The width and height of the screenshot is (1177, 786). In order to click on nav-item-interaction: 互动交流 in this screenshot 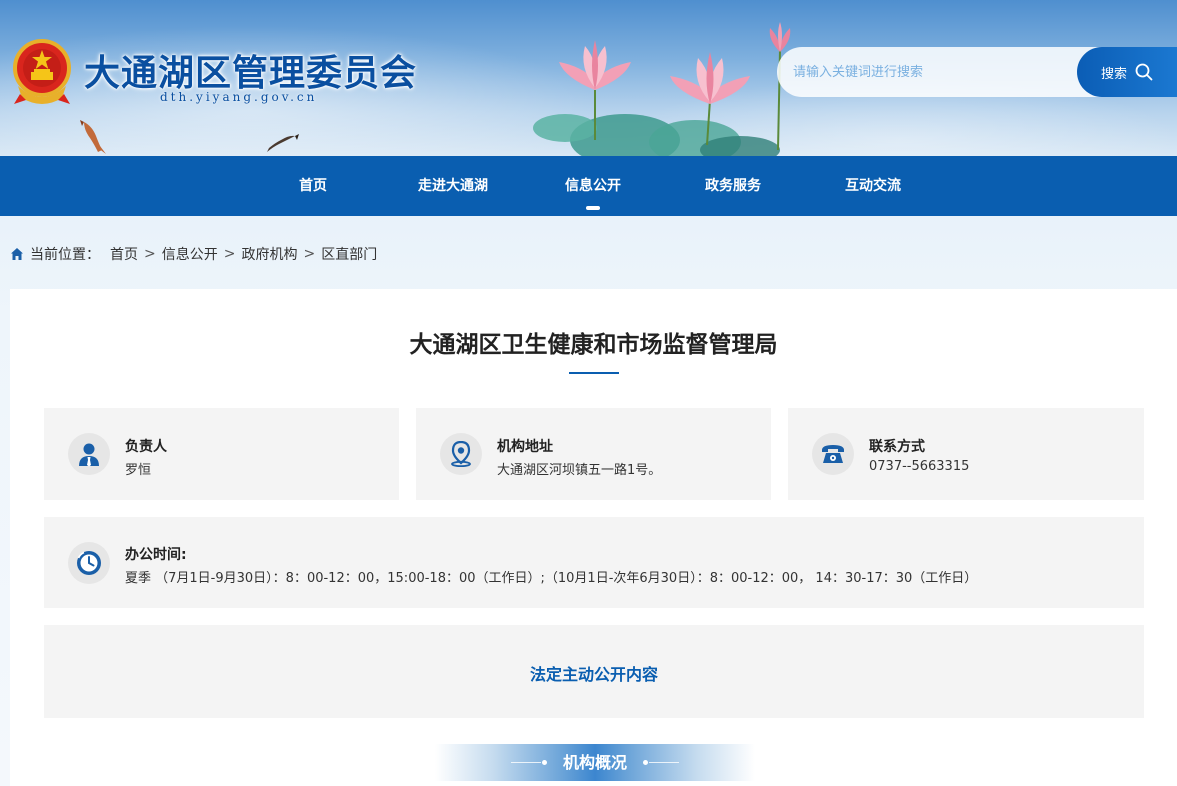, I will do `click(873, 186)`.